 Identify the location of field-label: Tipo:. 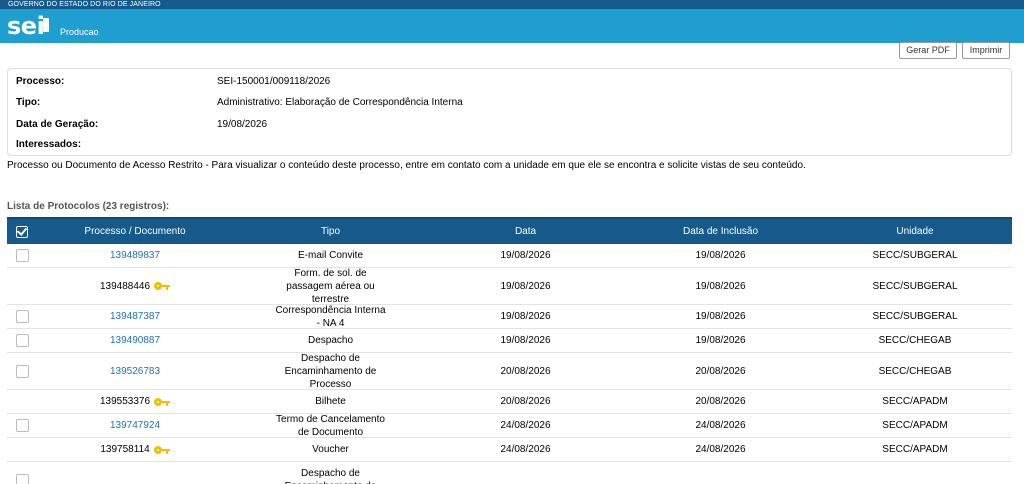
(28, 102).